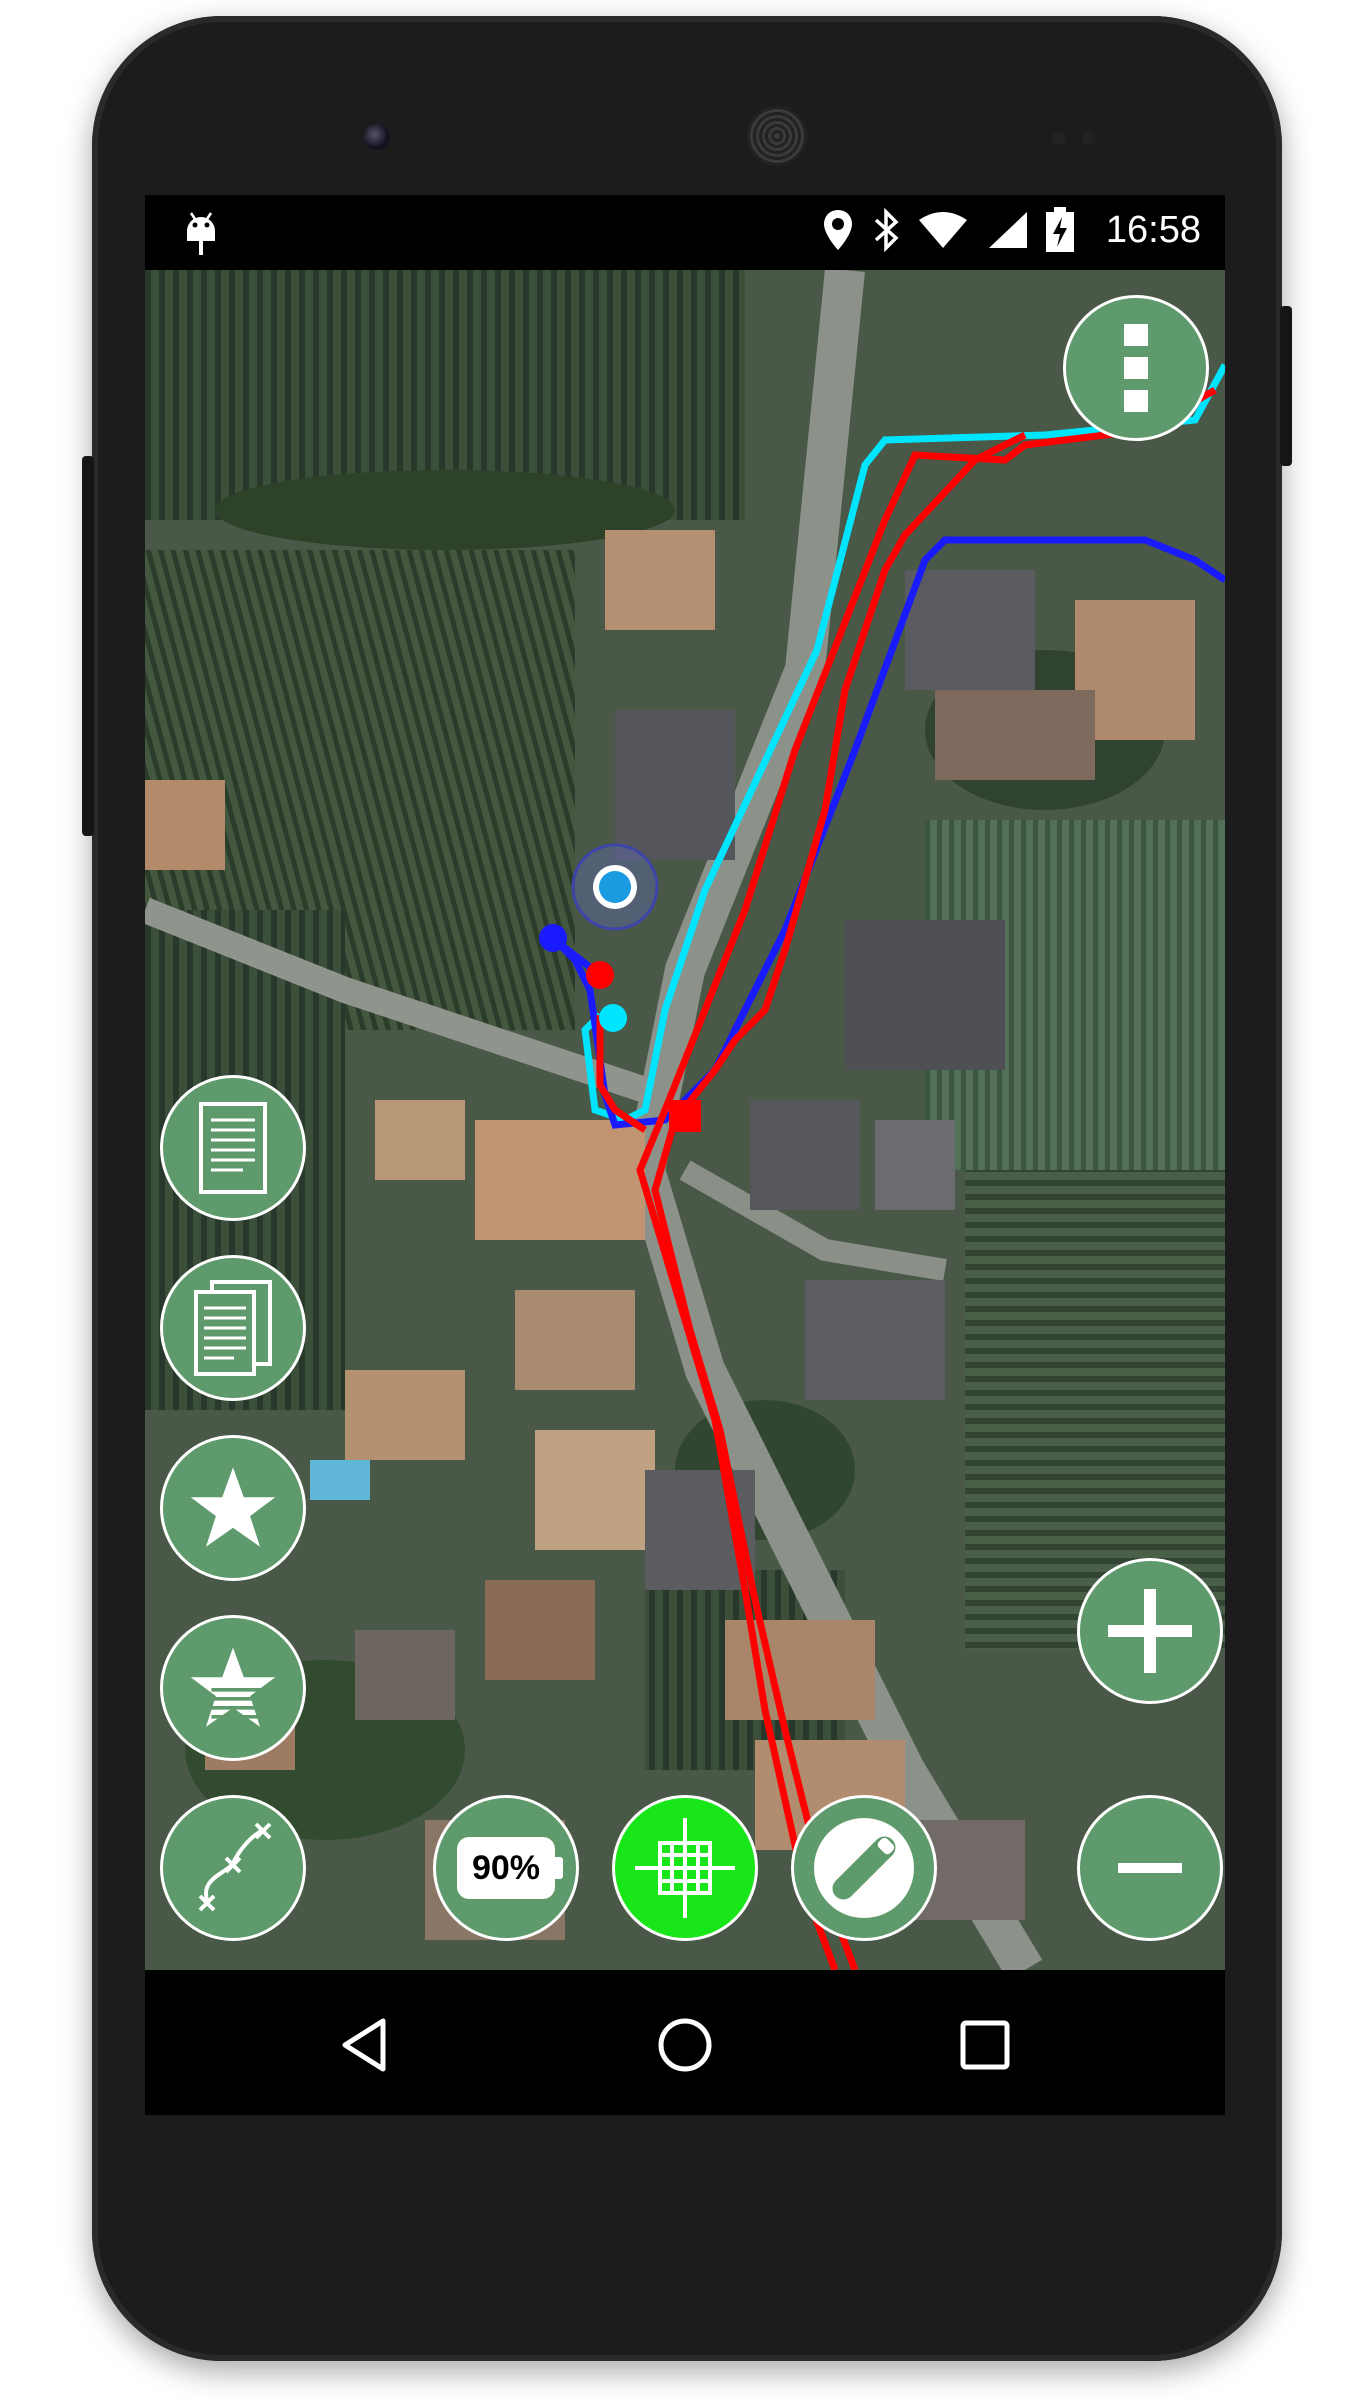 The width and height of the screenshot is (1370, 2405). I want to click on back-button, so click(365, 2045).